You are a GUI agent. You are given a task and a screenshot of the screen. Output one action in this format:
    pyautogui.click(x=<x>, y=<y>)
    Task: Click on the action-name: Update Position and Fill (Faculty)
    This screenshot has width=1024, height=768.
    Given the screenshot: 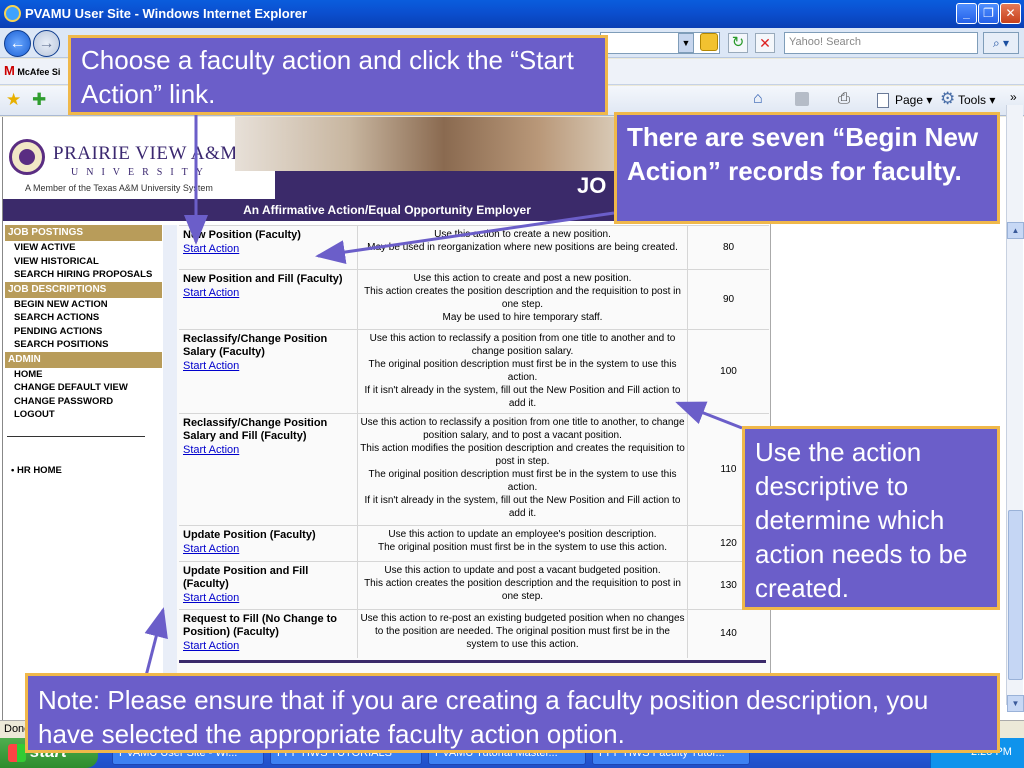 What is the action you would take?
    pyautogui.click(x=246, y=577)
    